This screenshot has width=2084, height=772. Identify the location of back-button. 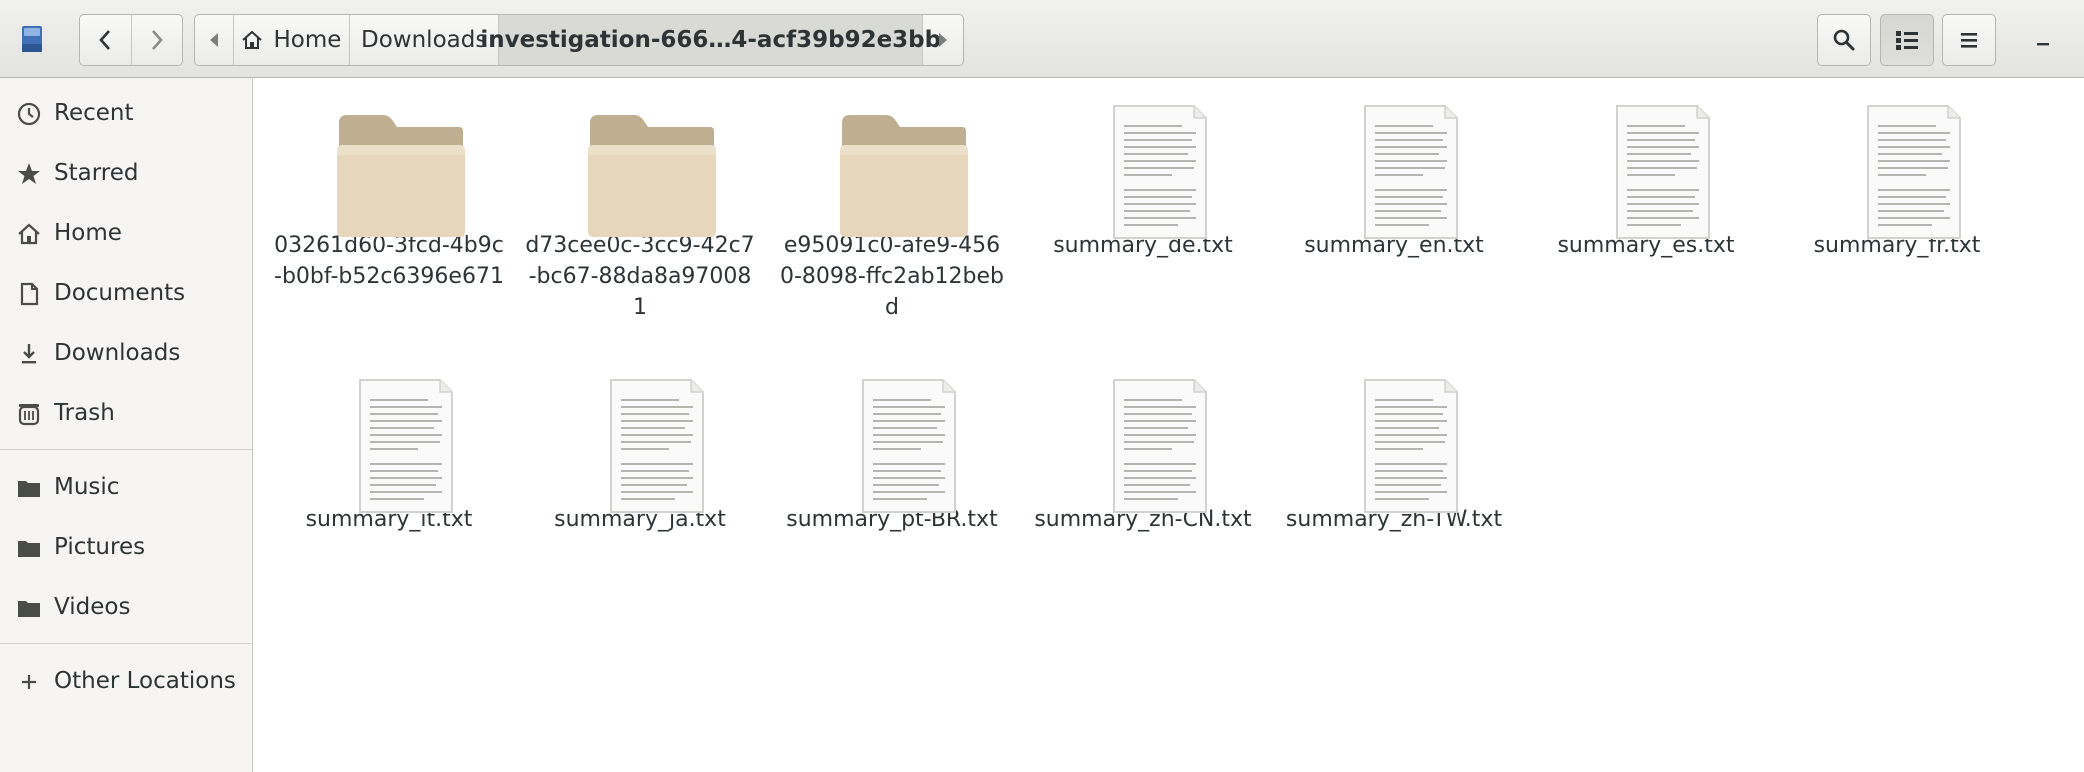
(105, 40).